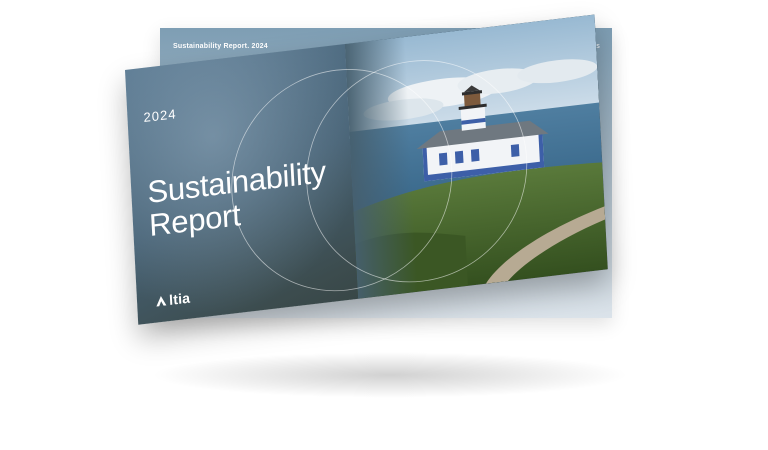 This screenshot has width=768, height=450. I want to click on altia-a-icon, so click(161, 301).